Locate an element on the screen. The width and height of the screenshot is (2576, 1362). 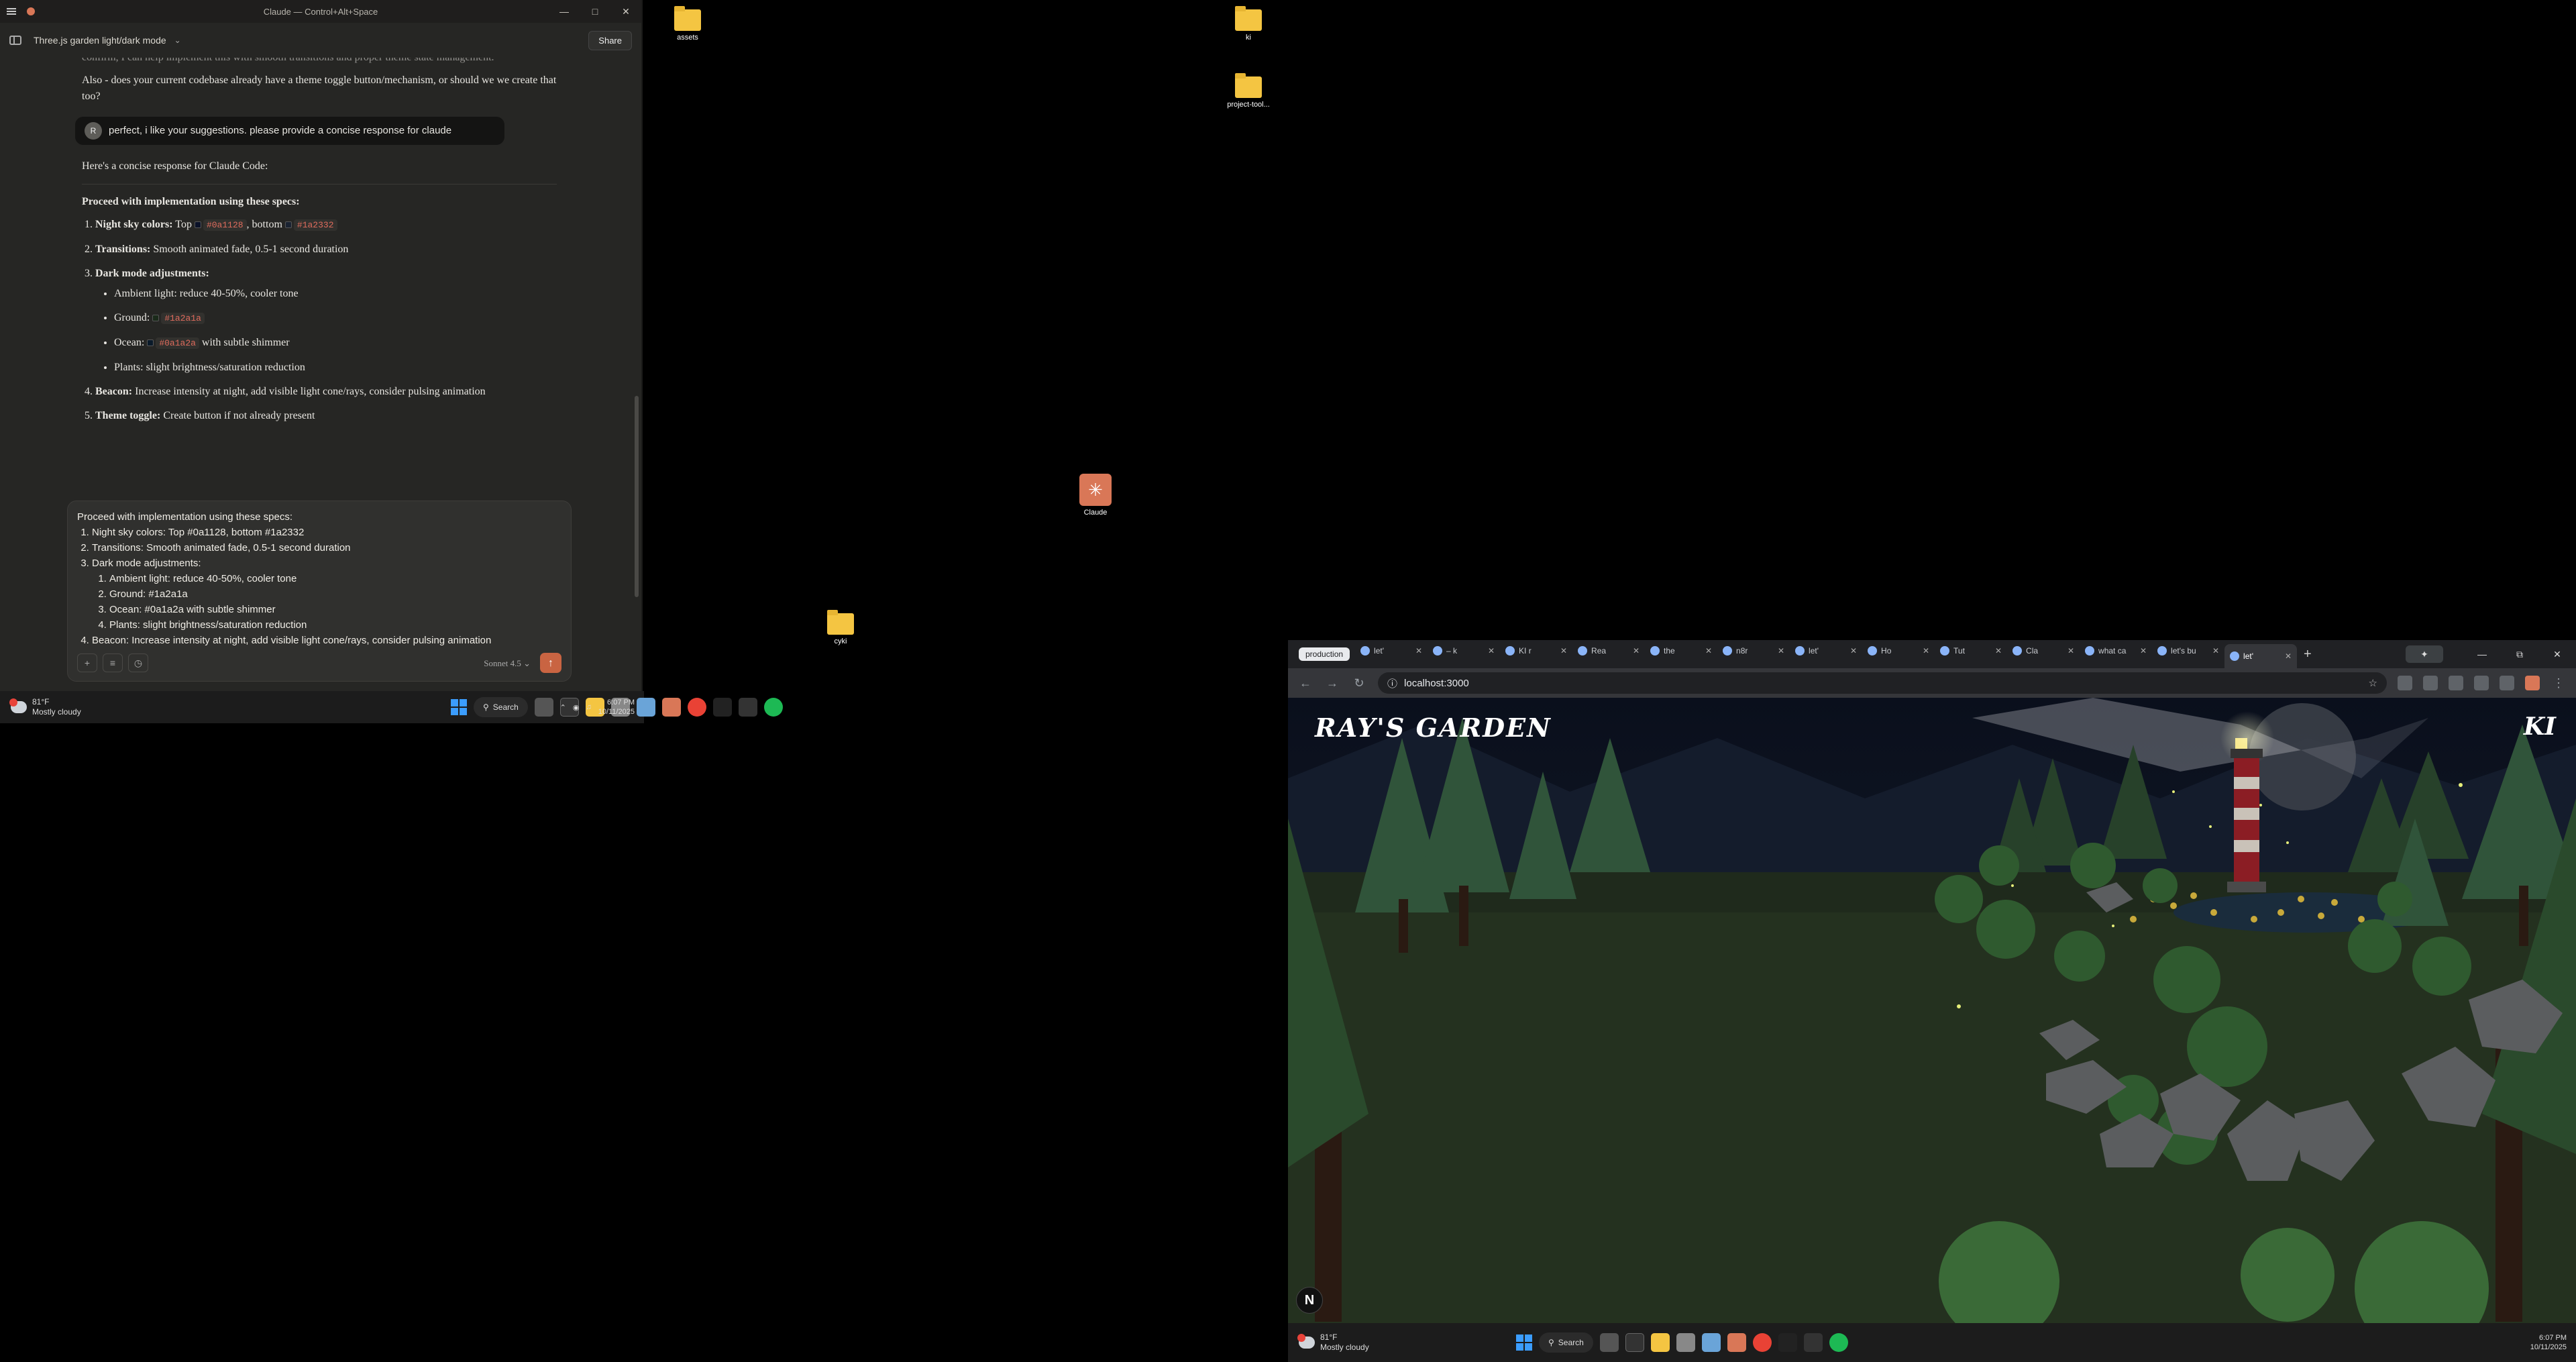
desktop-folder-assets: assets is located at coordinates (687, 24).